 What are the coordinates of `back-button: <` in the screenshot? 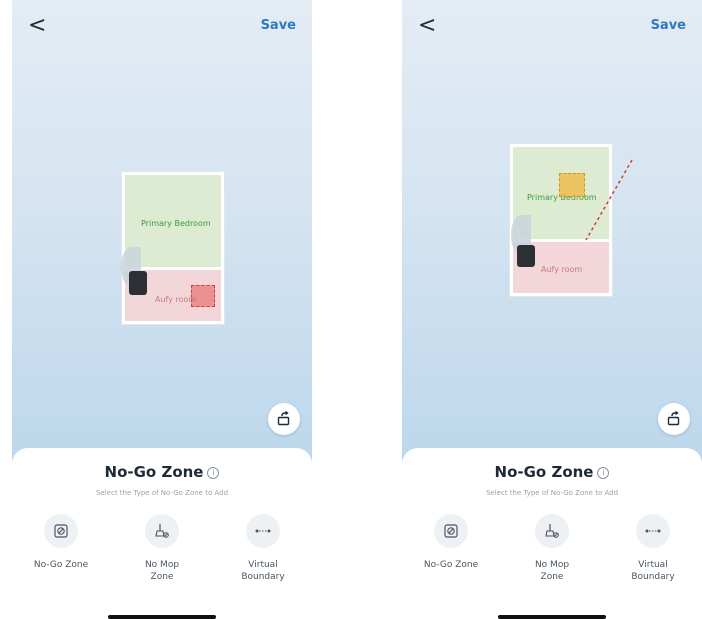 It's located at (41, 27).